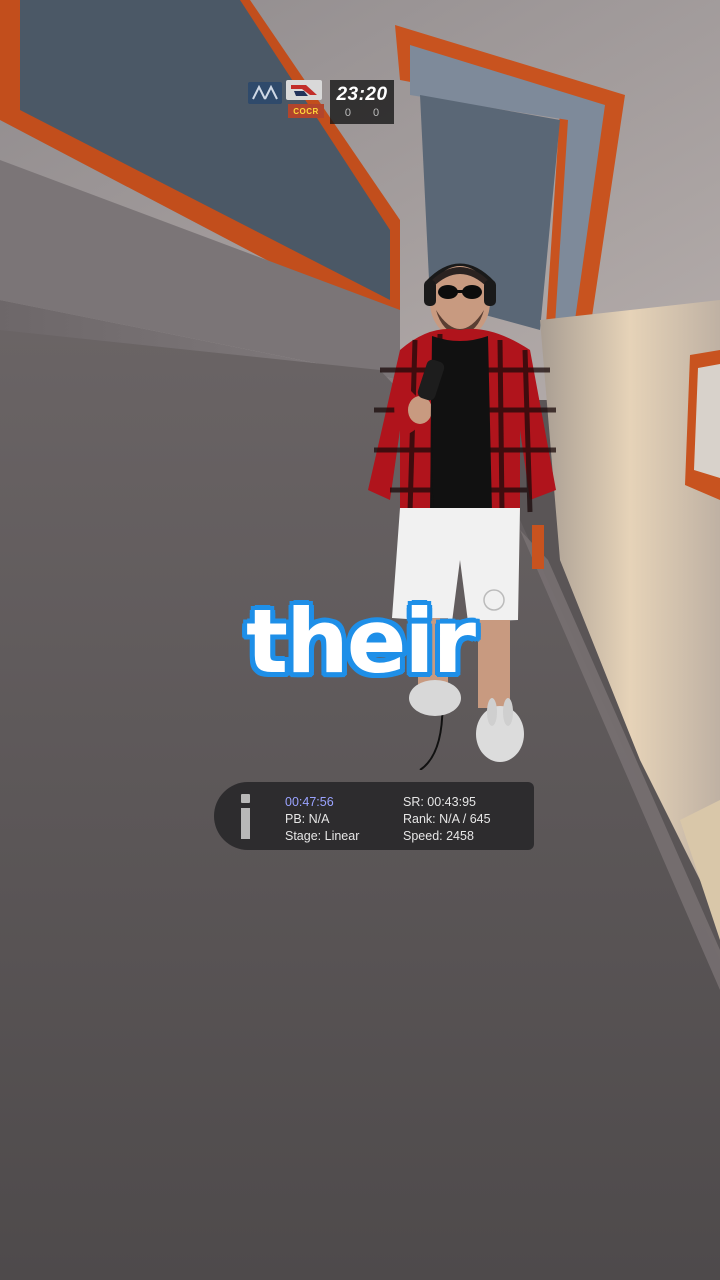 The image size is (720, 1280). Describe the element at coordinates (438, 836) in the screenshot. I see `speed-label: Speed: 2458` at that location.